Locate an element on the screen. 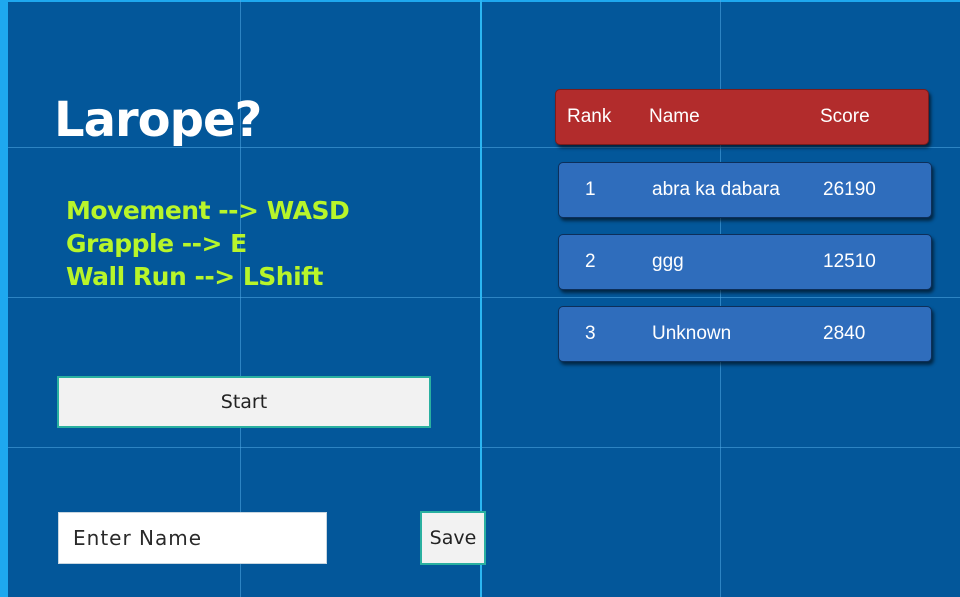  scene-frame-left is located at coordinates (4, 298).